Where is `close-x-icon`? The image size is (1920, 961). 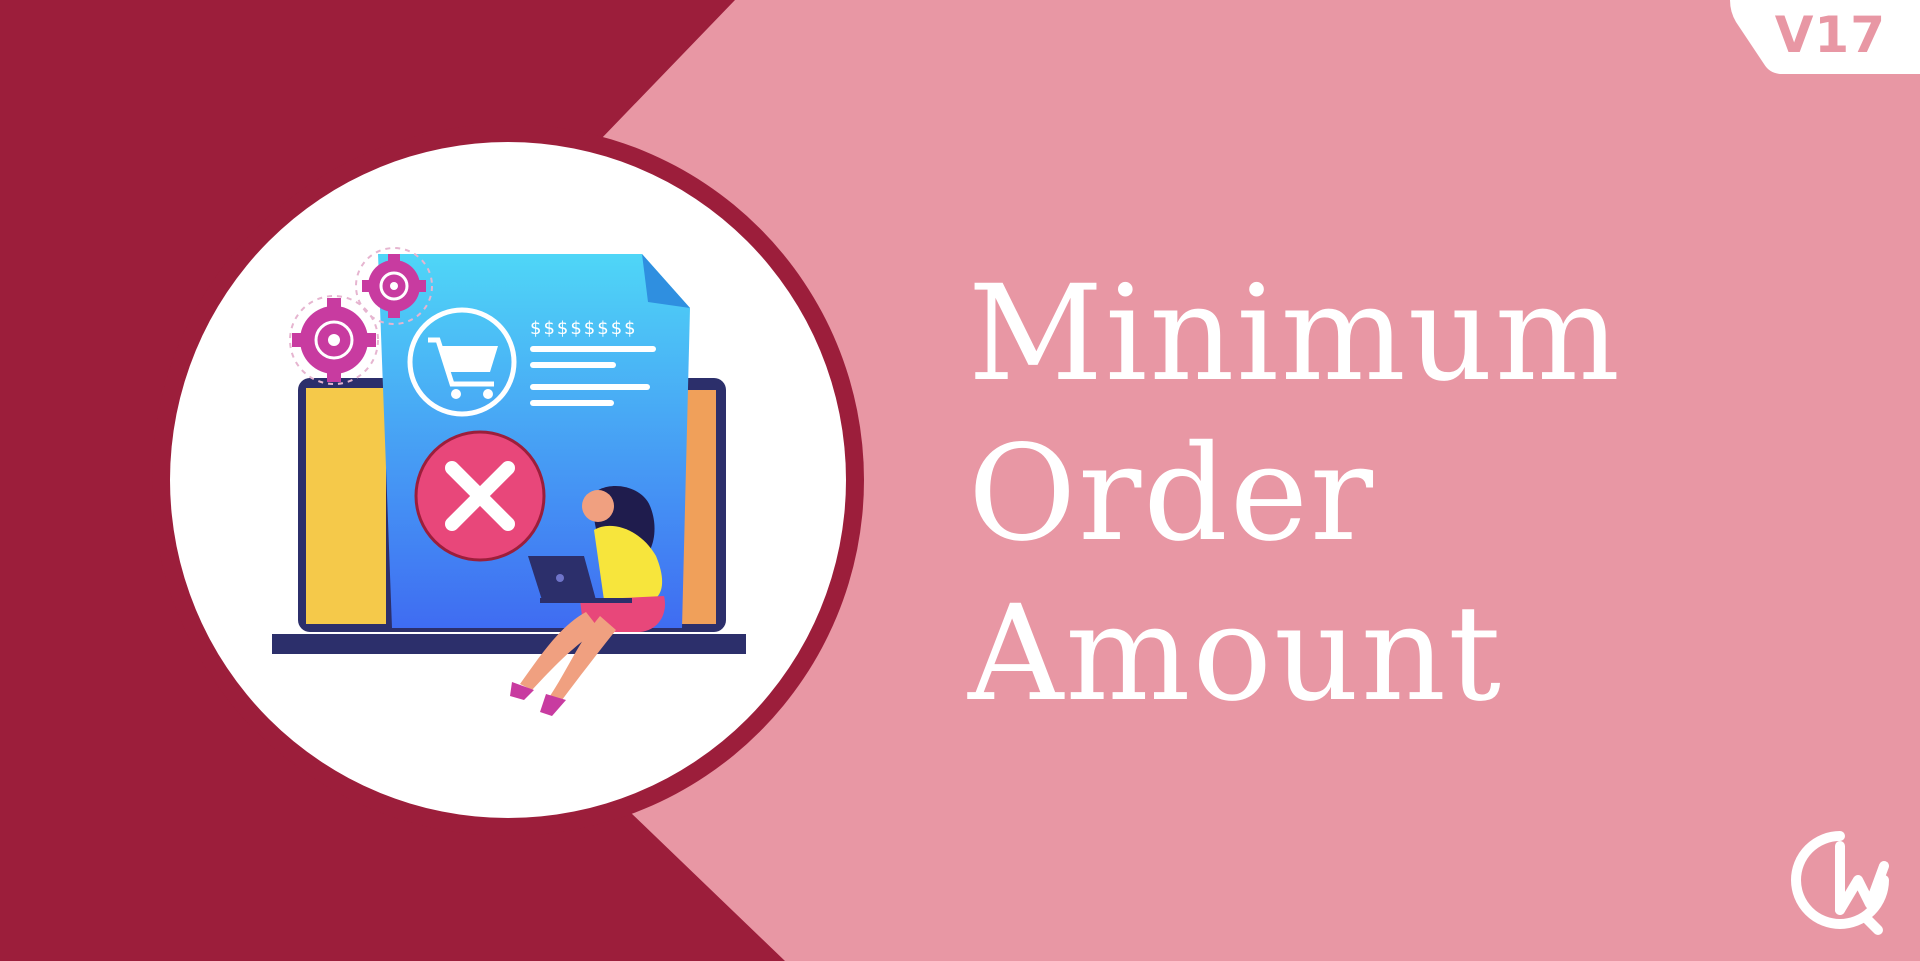 close-x-icon is located at coordinates (480, 496).